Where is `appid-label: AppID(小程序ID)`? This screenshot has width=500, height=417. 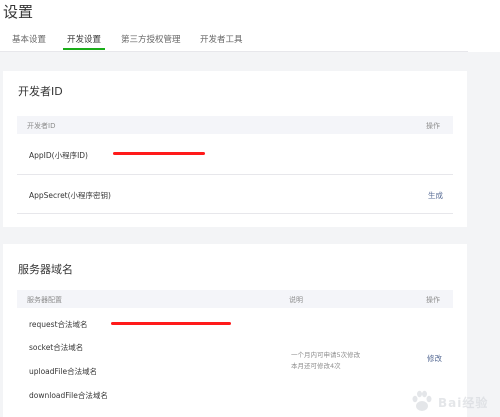 appid-label: AppID(小程序ID) is located at coordinates (58, 155).